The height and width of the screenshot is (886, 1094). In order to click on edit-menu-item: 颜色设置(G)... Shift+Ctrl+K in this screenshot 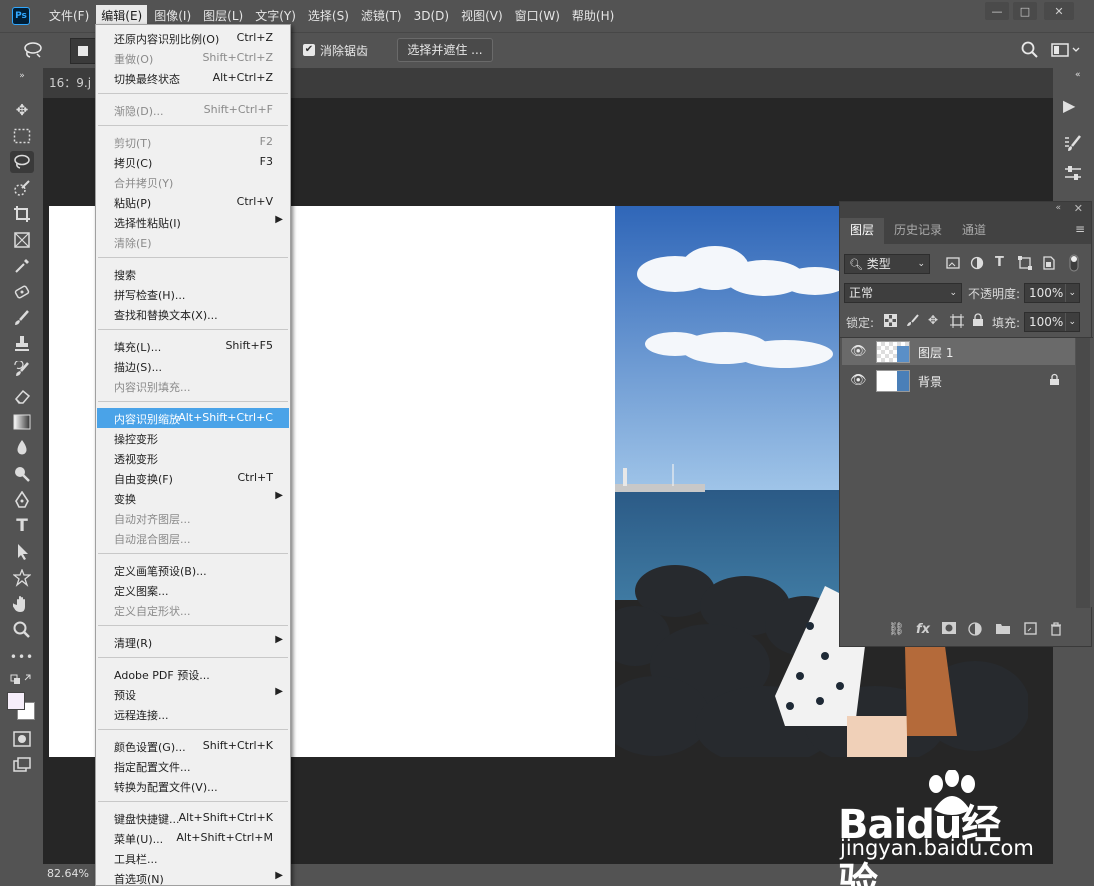, I will do `click(193, 746)`.